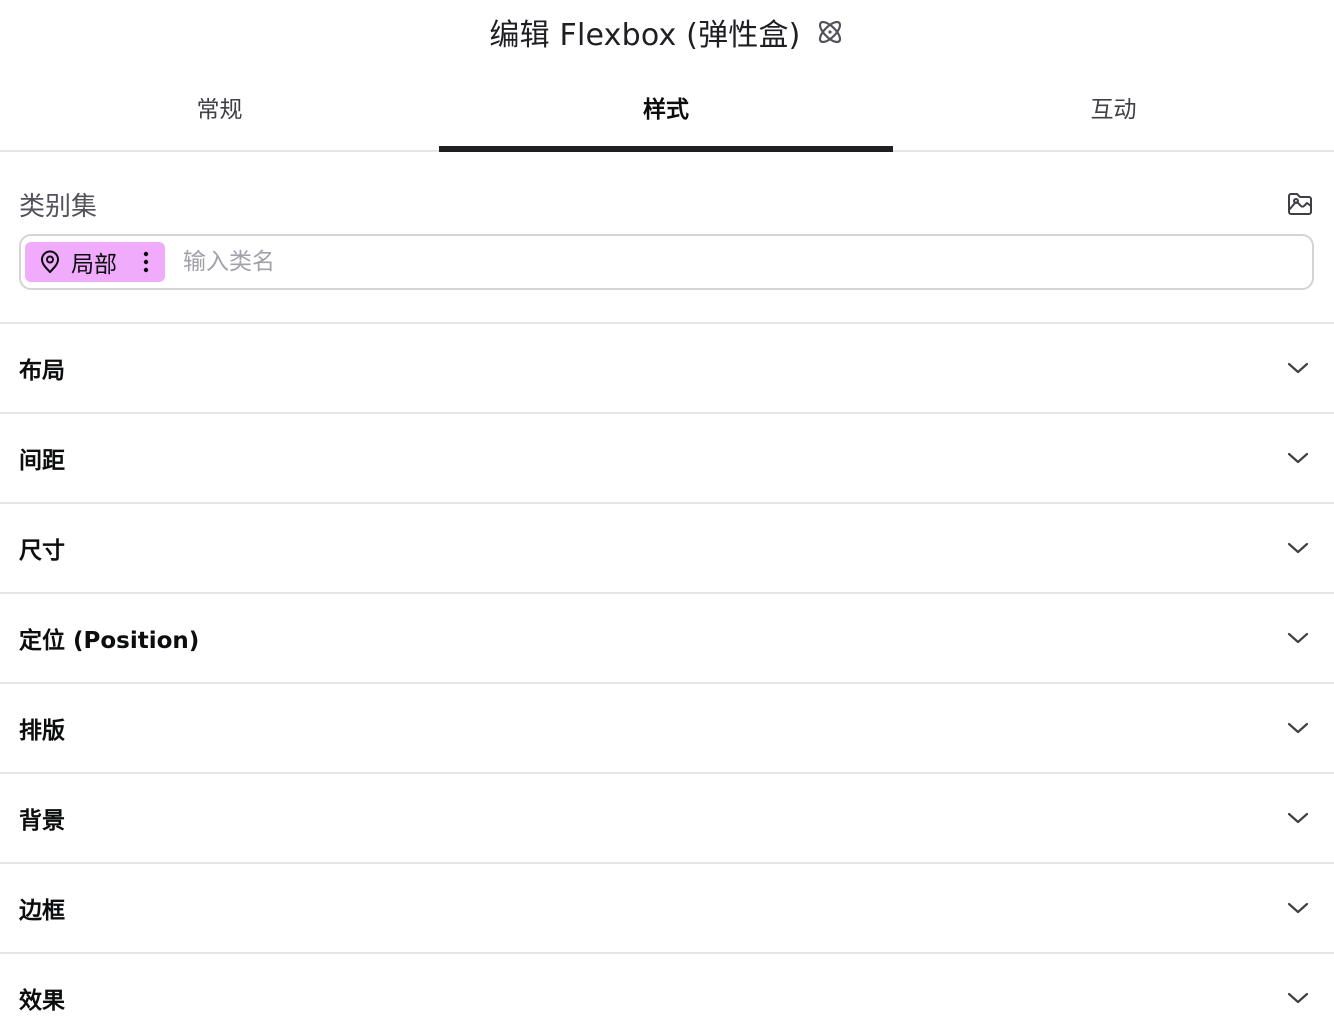 The image size is (1334, 1028). Describe the element at coordinates (667, 639) in the screenshot. I see `section-position: 定位 (Position)` at that location.